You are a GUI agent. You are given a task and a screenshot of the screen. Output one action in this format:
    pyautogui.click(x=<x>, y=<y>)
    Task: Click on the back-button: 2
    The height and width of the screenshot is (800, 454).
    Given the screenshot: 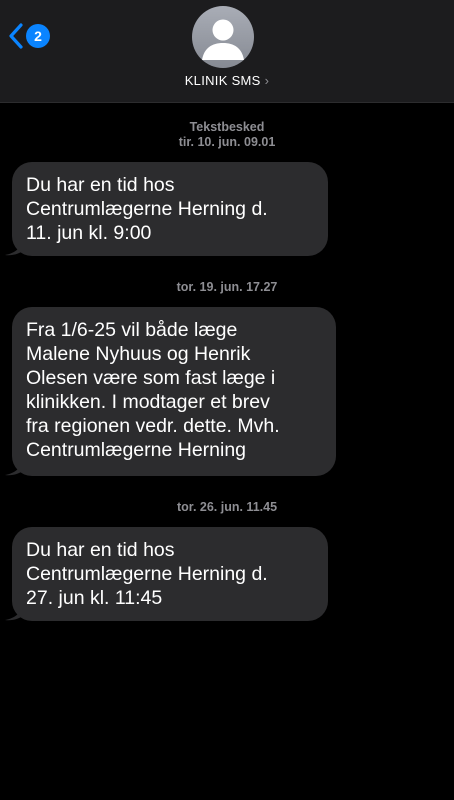 What is the action you would take?
    pyautogui.click(x=29, y=36)
    